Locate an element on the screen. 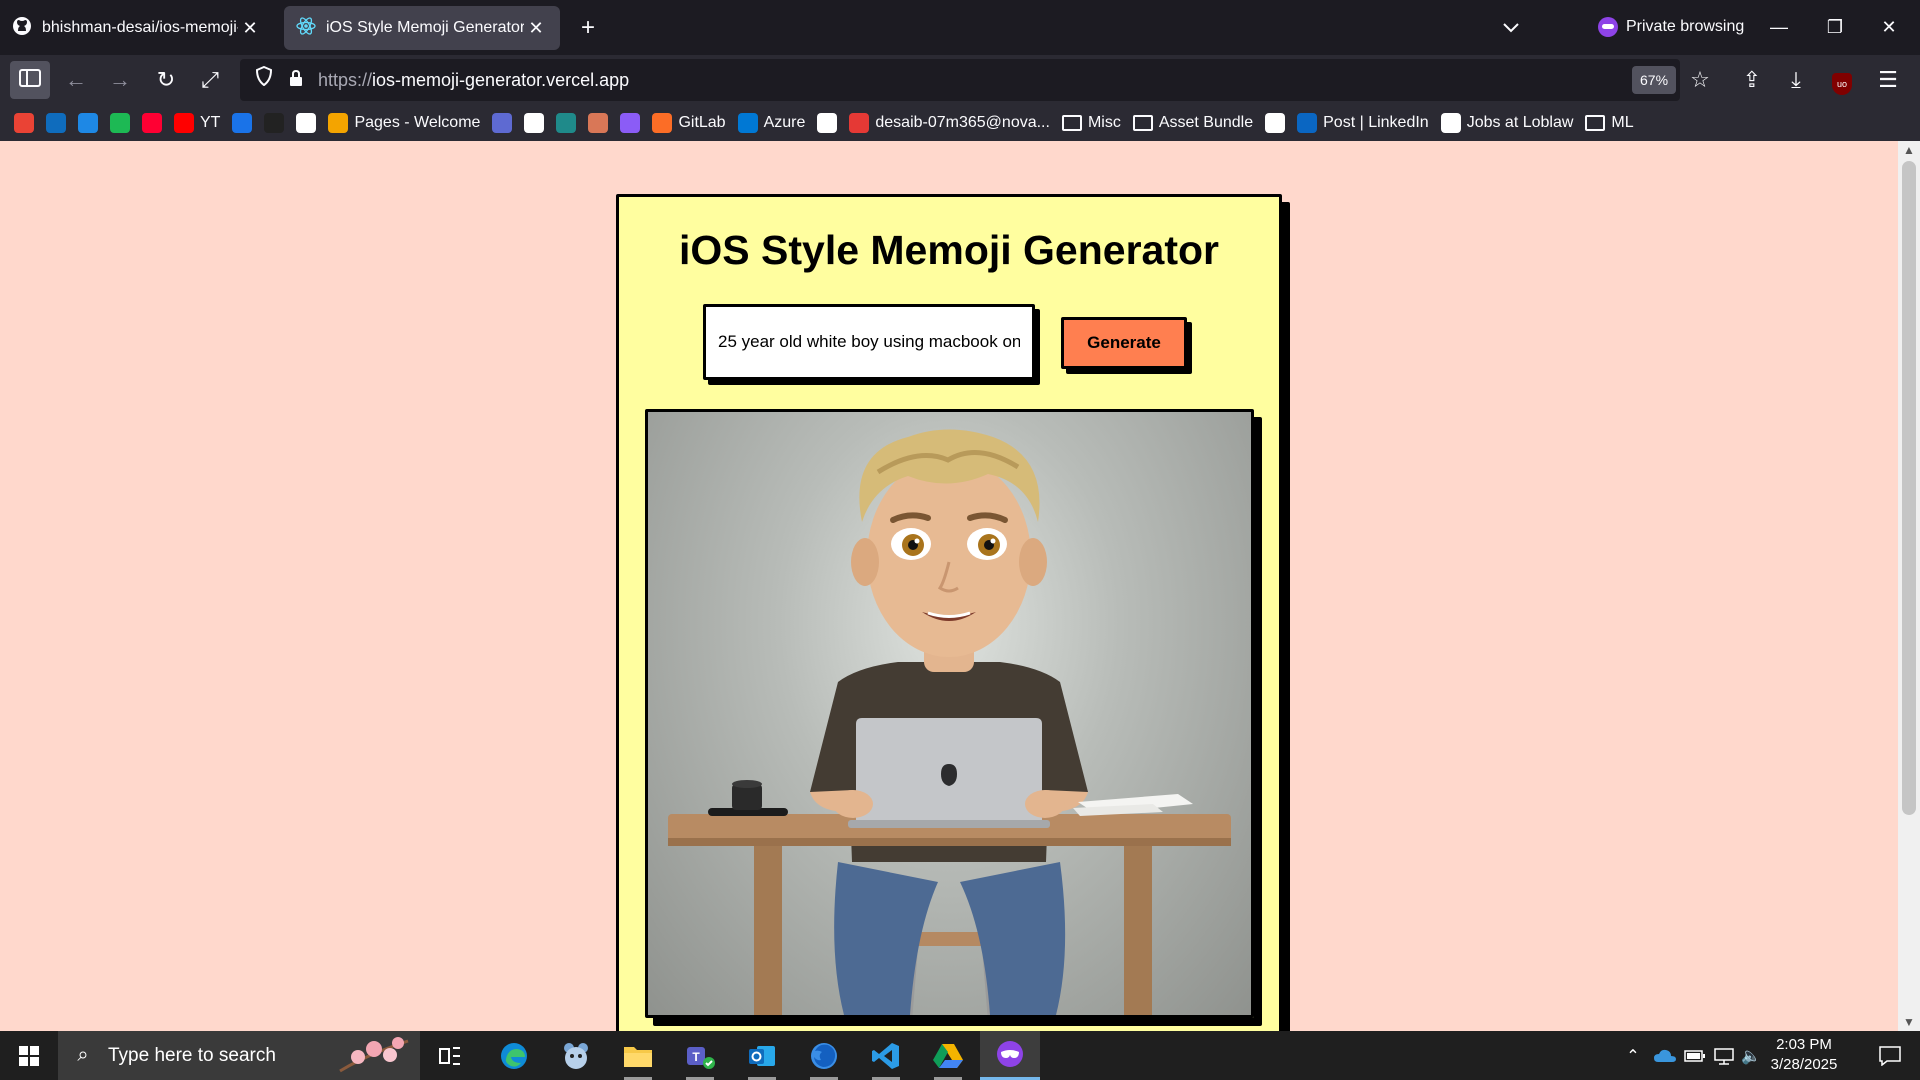 The width and height of the screenshot is (1920, 1080). page-scrollbar: ▲ ▼ is located at coordinates (1909, 586).